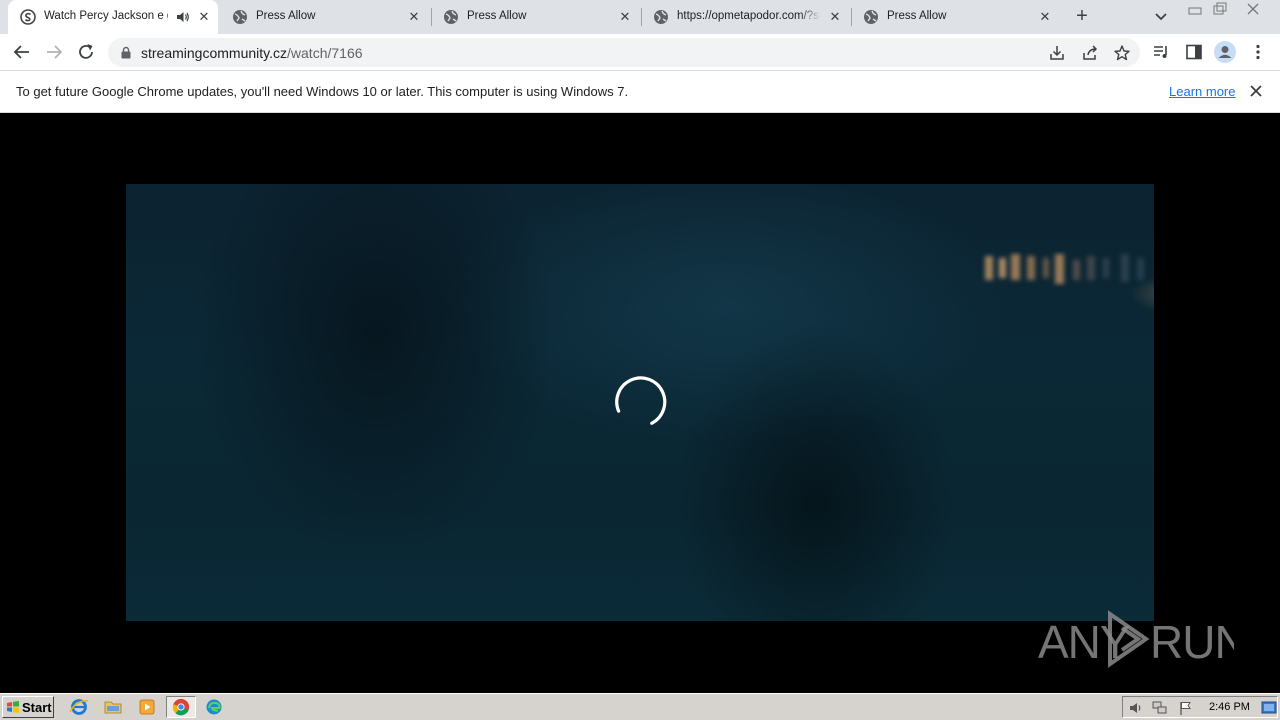 The width and height of the screenshot is (1280, 720). What do you see at coordinates (1229, 707) in the screenshot?
I see `taskbar-clock: 2:46 PM` at bounding box center [1229, 707].